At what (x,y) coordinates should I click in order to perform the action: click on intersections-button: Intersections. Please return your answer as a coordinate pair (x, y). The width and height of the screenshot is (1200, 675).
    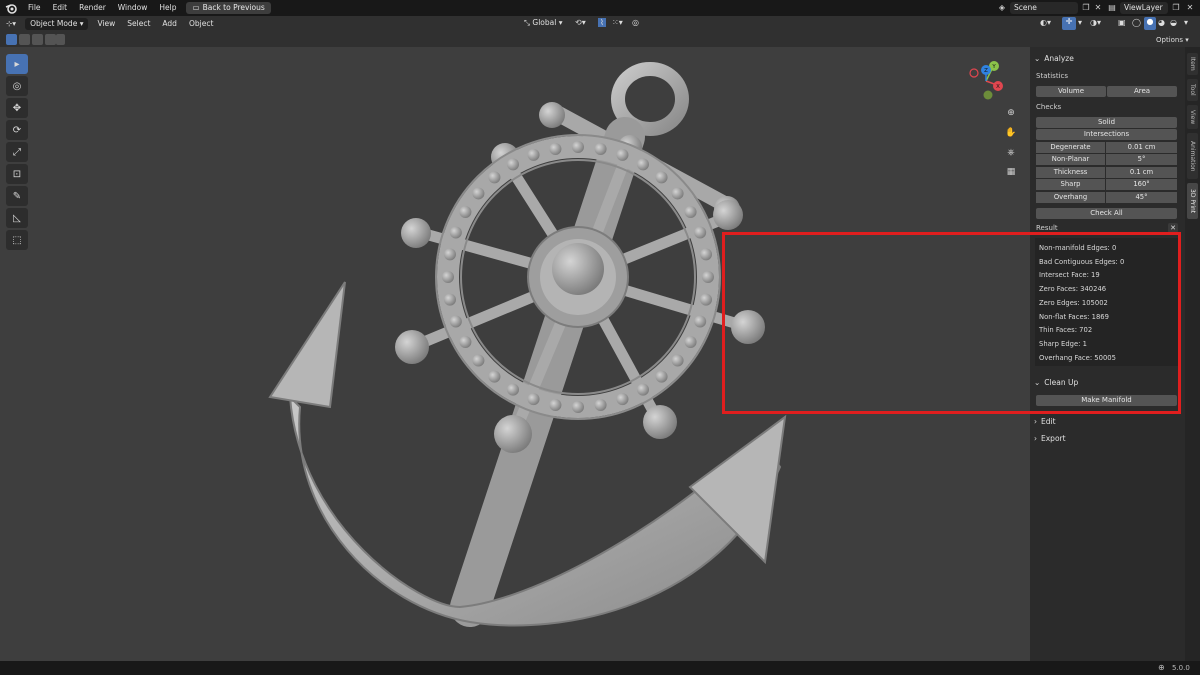
    Looking at the image, I should click on (1106, 134).